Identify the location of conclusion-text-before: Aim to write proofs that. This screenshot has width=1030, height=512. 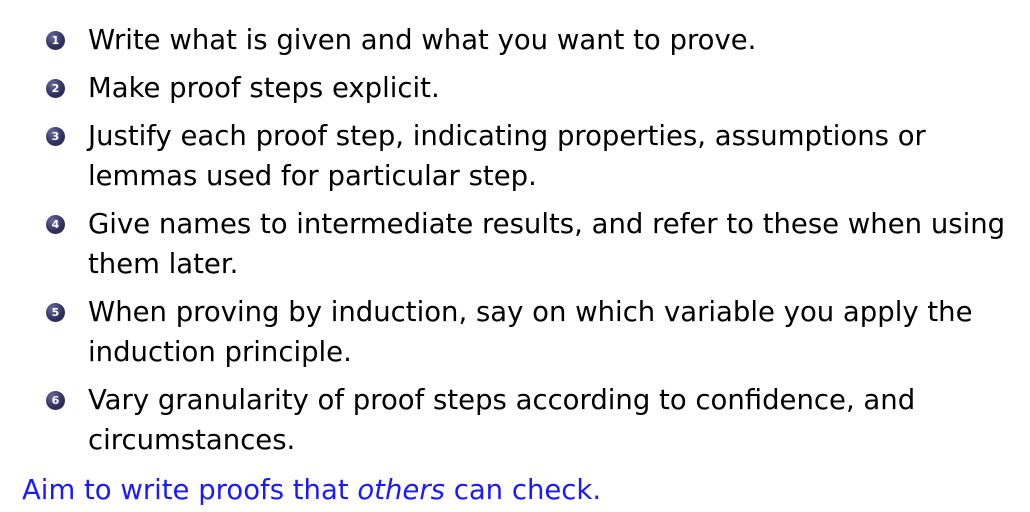
(190, 490).